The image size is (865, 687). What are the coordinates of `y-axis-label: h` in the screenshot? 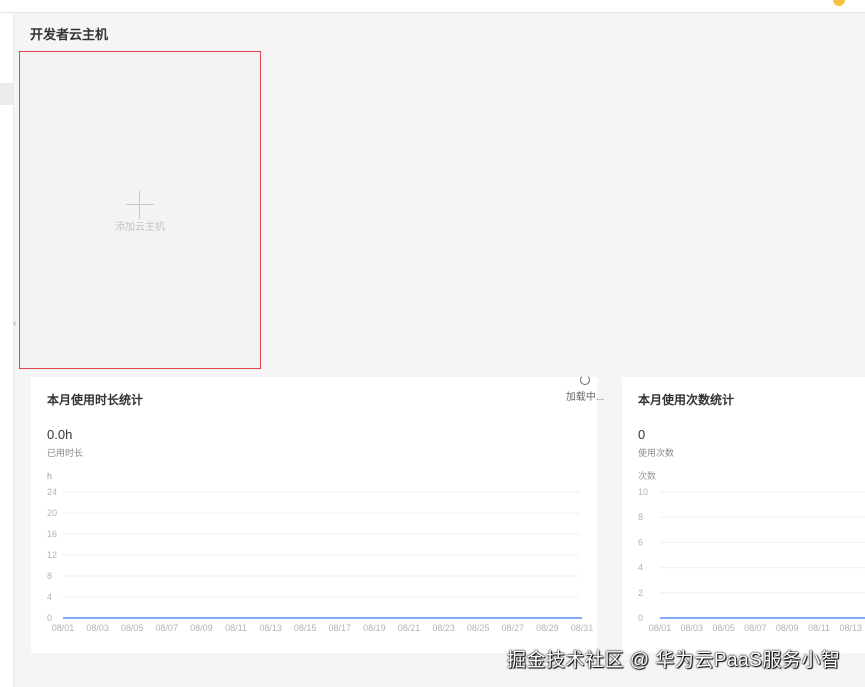 It's located at (49, 476).